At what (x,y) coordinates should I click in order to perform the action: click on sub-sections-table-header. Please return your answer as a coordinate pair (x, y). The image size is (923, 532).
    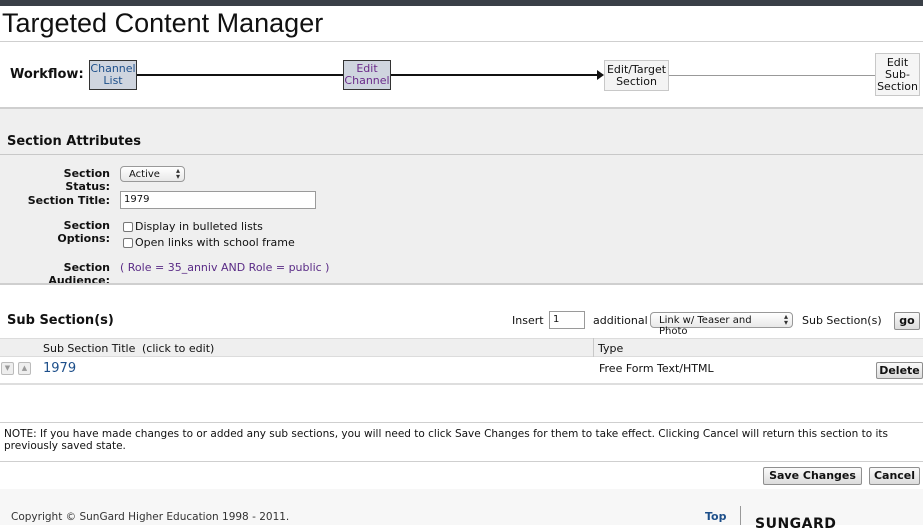
    Looking at the image, I should click on (461, 347).